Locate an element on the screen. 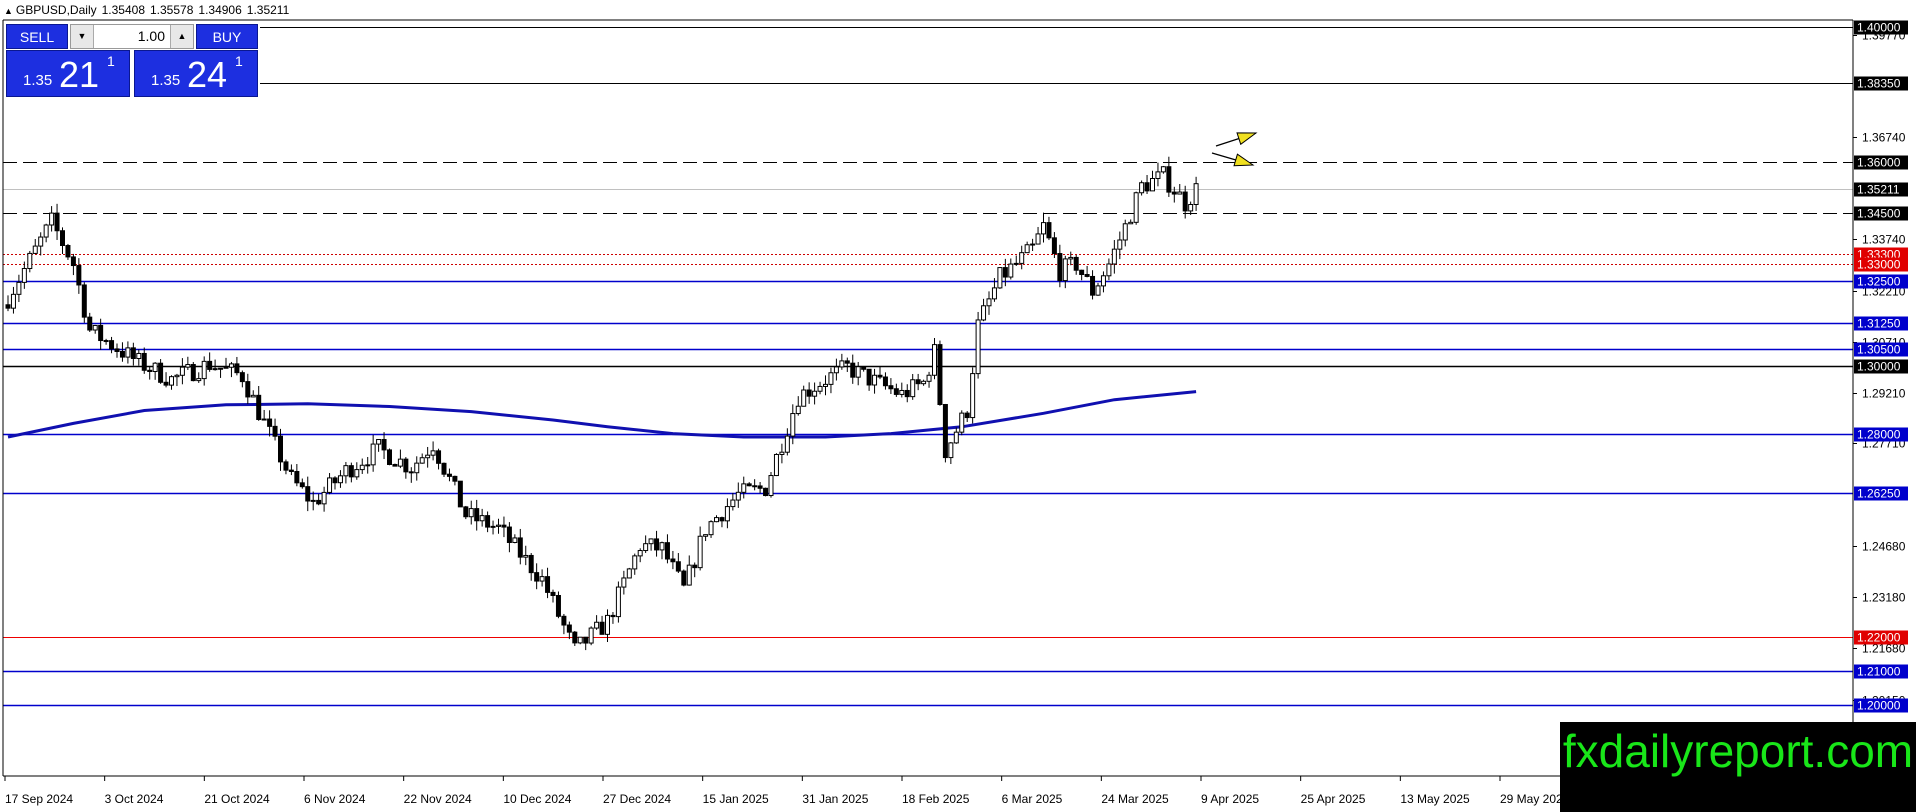 This screenshot has width=1916, height=812. time-tick-label: 3 Oct 2024 is located at coordinates (134, 799).